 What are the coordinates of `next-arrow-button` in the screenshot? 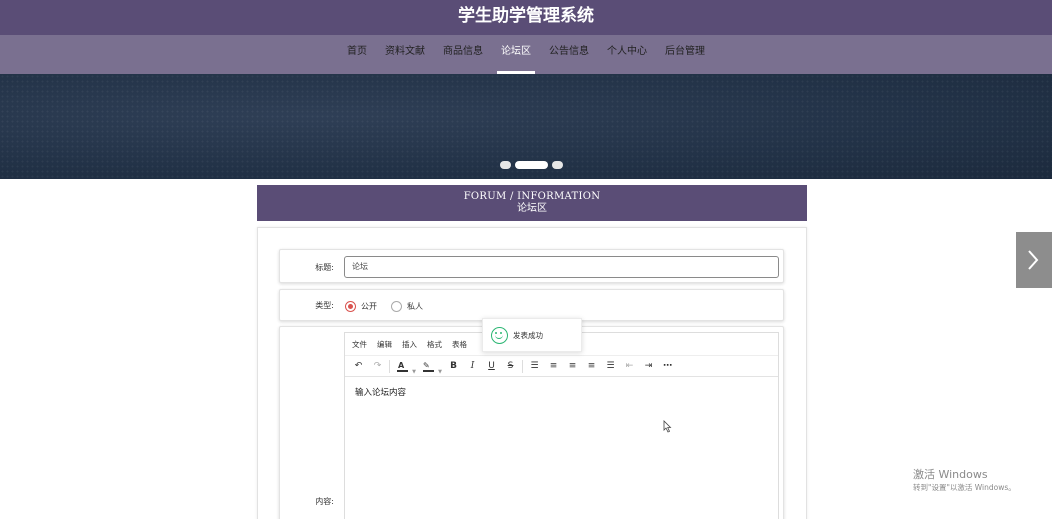 It's located at (1034, 260).